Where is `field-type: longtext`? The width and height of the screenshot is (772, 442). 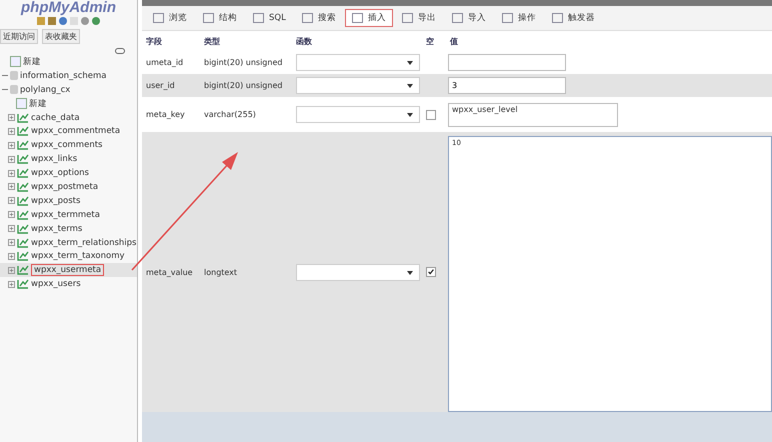
field-type: longtext is located at coordinates (220, 272).